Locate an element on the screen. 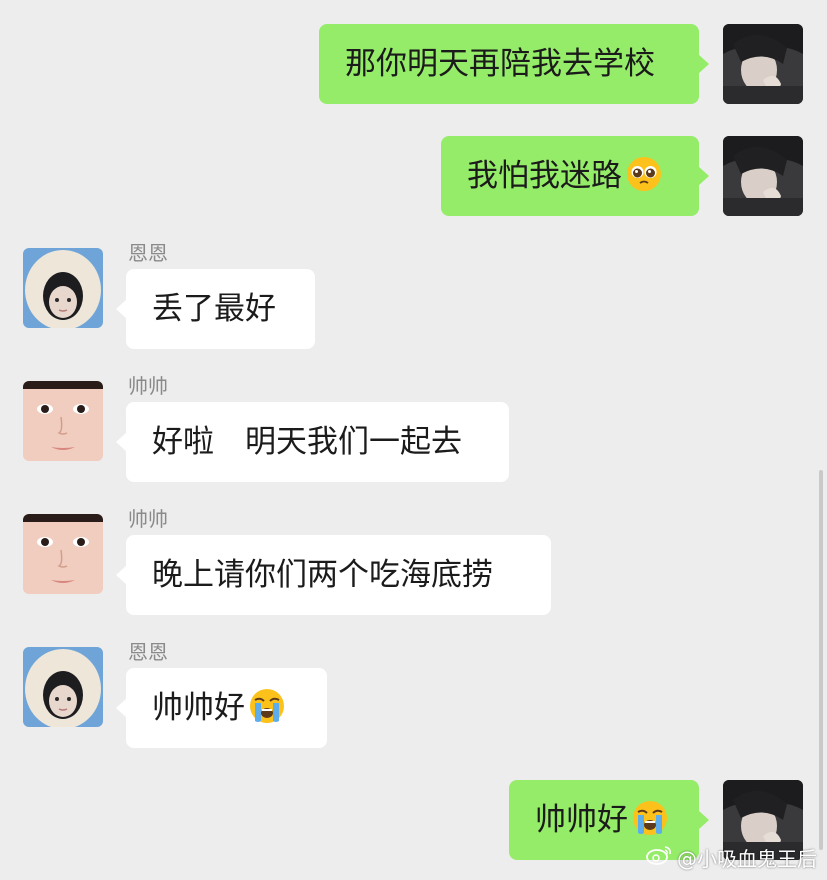 The image size is (827, 880). scrollbar is located at coordinates (821, 660).